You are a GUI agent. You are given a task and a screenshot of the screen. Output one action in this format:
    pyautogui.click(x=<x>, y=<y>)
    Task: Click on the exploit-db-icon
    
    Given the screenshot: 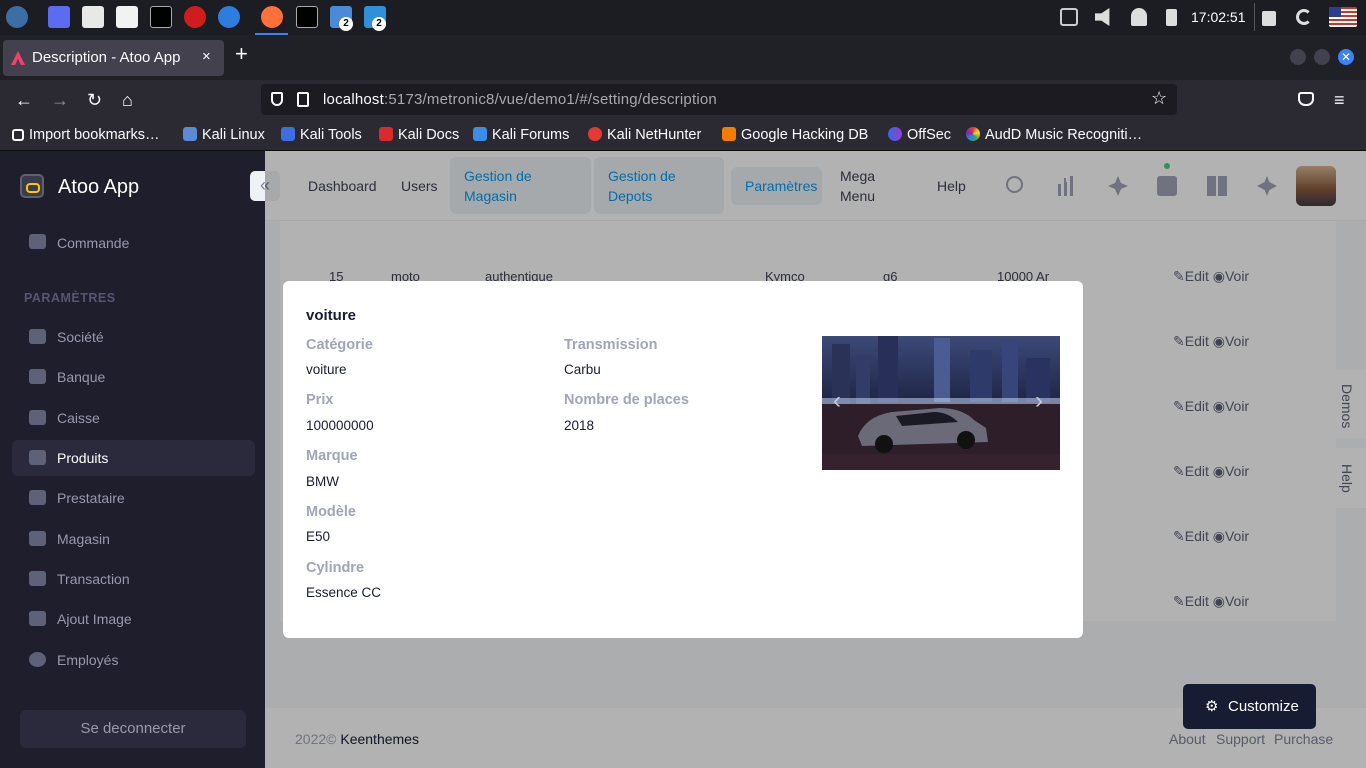 What is the action you would take?
    pyautogui.click(x=729, y=134)
    